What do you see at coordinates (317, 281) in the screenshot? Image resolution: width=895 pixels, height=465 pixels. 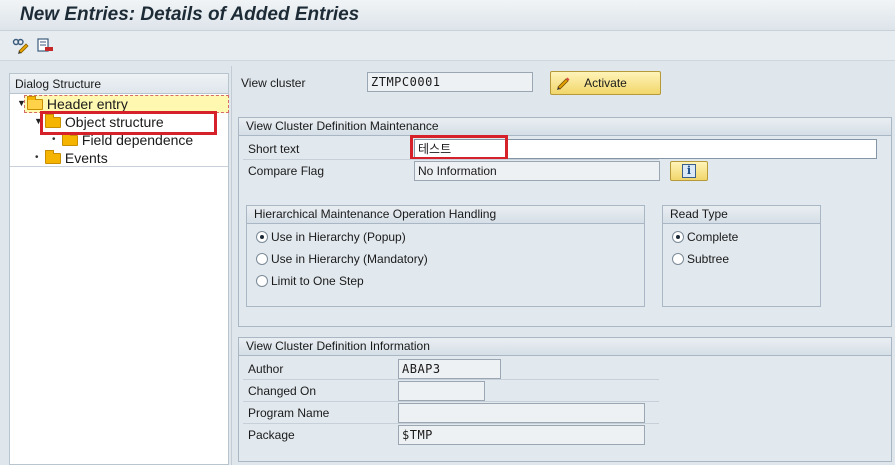 I see `radio-label: Limit to One Step` at bounding box center [317, 281].